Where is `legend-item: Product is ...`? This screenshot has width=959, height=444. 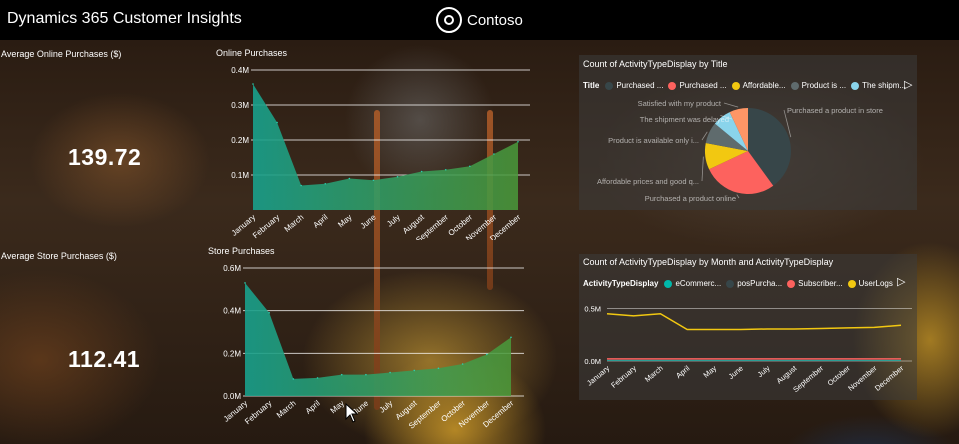 legend-item: Product is ... is located at coordinates (818, 85).